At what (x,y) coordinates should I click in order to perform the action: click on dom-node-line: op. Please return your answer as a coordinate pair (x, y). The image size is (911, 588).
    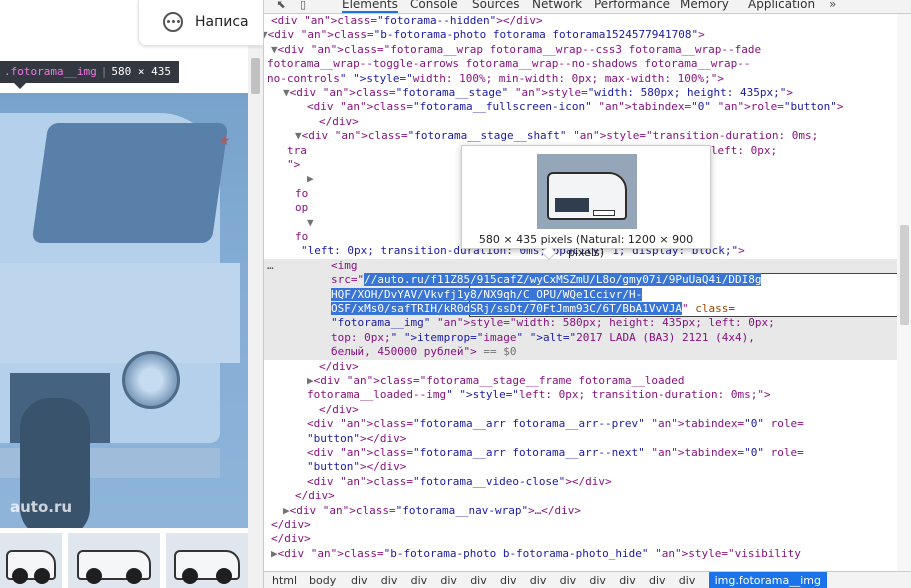
    Looking at the image, I should click on (301, 208).